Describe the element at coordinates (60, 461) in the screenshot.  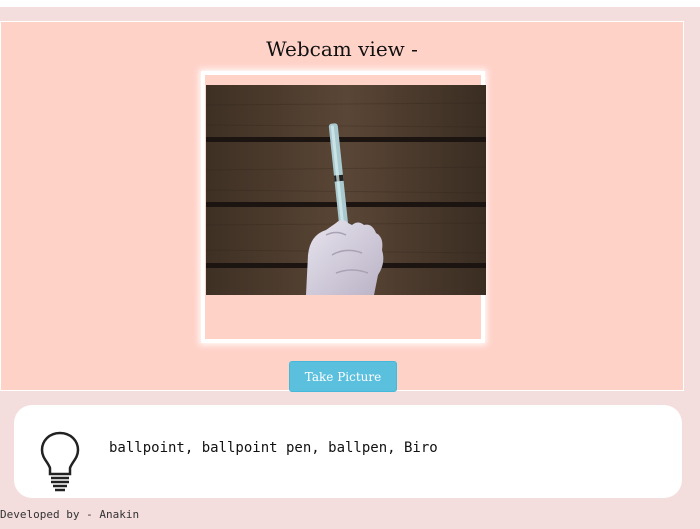
I see `lightbulb-icon` at that location.